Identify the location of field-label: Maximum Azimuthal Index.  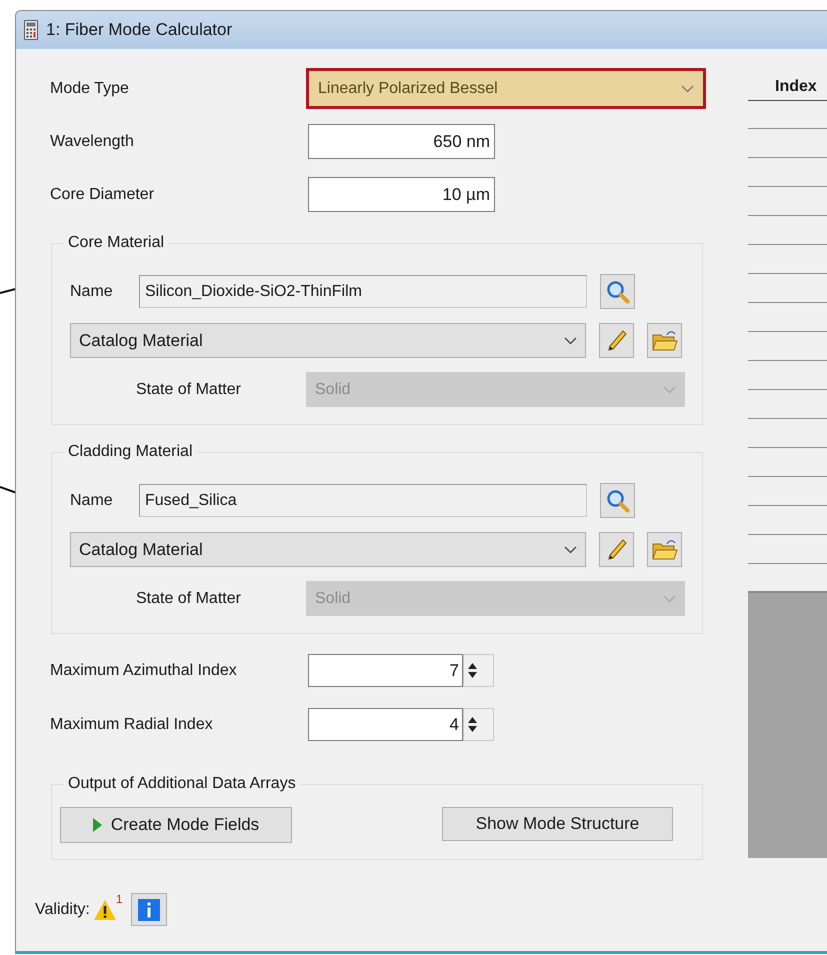
(144, 670).